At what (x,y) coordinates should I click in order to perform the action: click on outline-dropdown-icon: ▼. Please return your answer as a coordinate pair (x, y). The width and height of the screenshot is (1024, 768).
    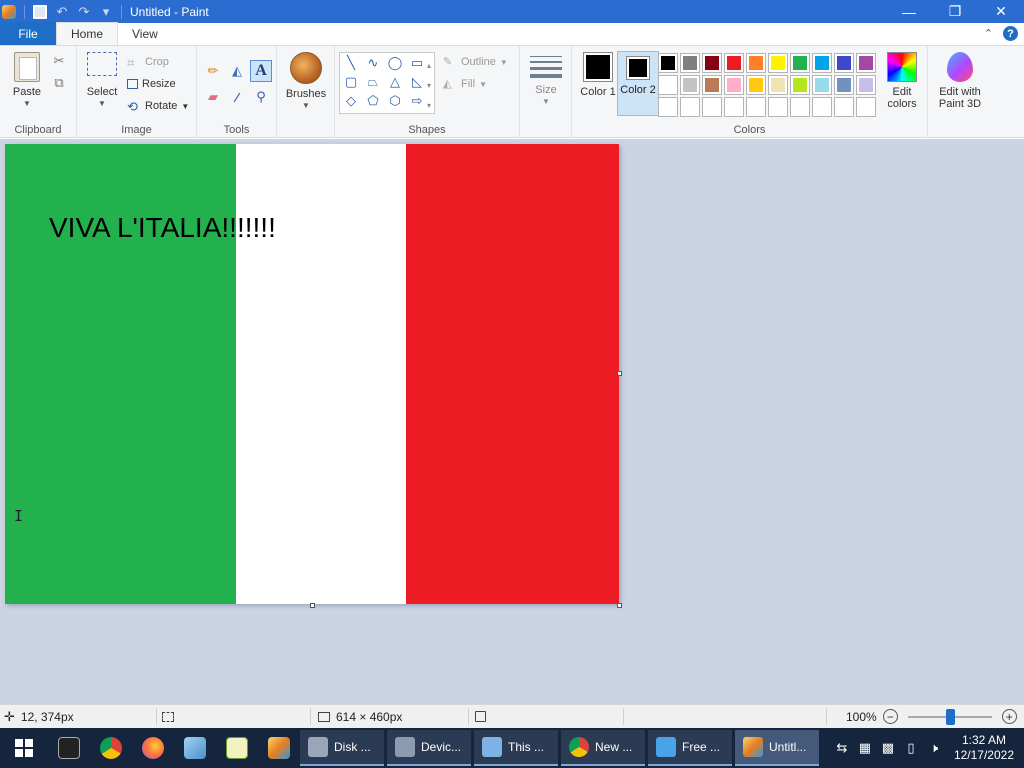
    Looking at the image, I should click on (504, 62).